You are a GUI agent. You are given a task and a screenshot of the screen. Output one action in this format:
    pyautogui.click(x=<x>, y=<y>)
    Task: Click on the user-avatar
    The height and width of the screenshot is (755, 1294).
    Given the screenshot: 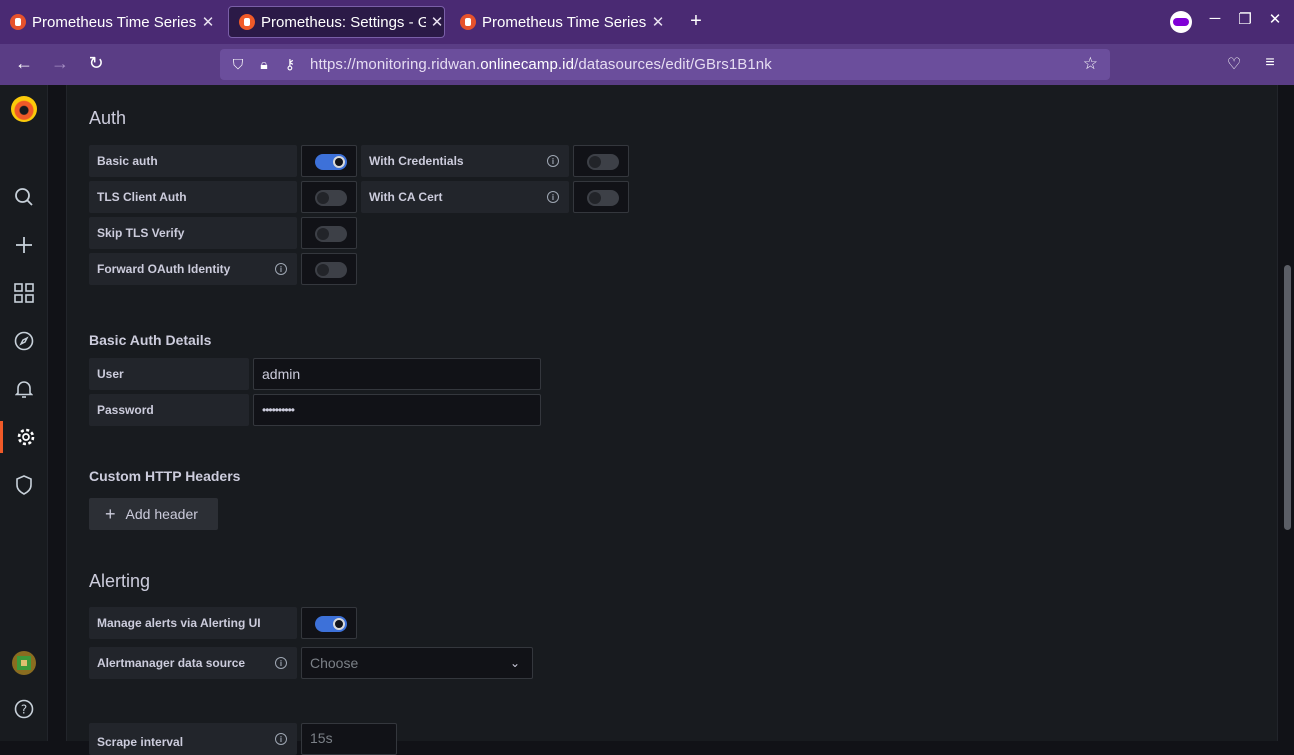 What is the action you would take?
    pyautogui.click(x=24, y=663)
    